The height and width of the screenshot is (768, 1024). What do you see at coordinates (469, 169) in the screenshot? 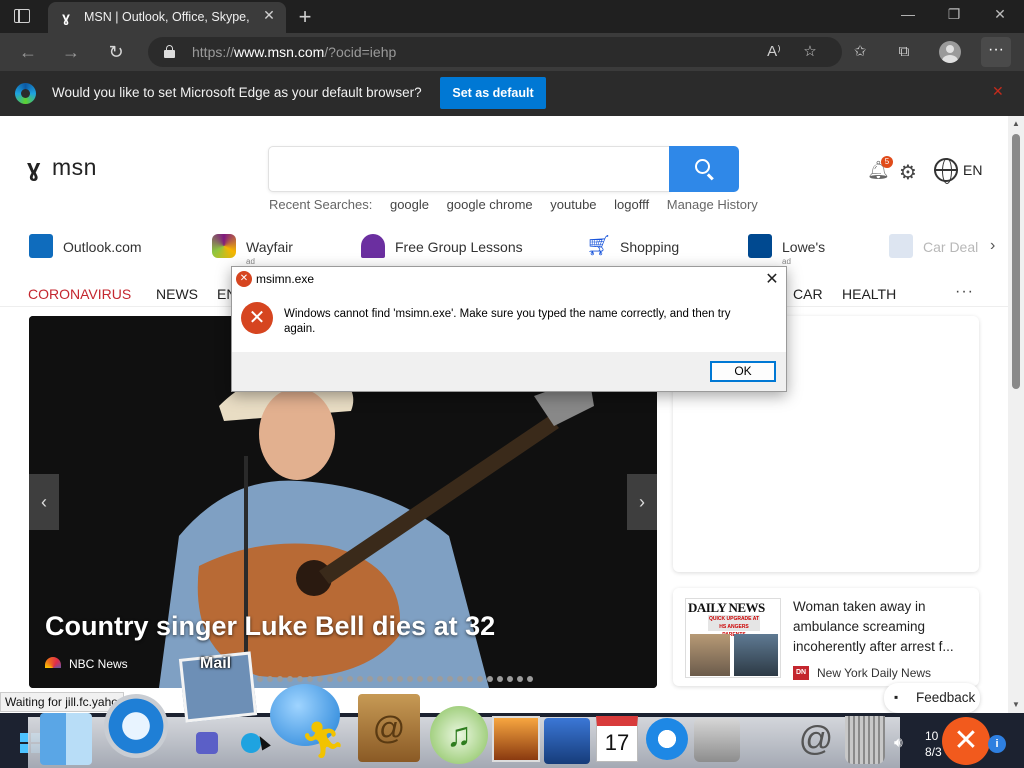
I see `search-input` at bounding box center [469, 169].